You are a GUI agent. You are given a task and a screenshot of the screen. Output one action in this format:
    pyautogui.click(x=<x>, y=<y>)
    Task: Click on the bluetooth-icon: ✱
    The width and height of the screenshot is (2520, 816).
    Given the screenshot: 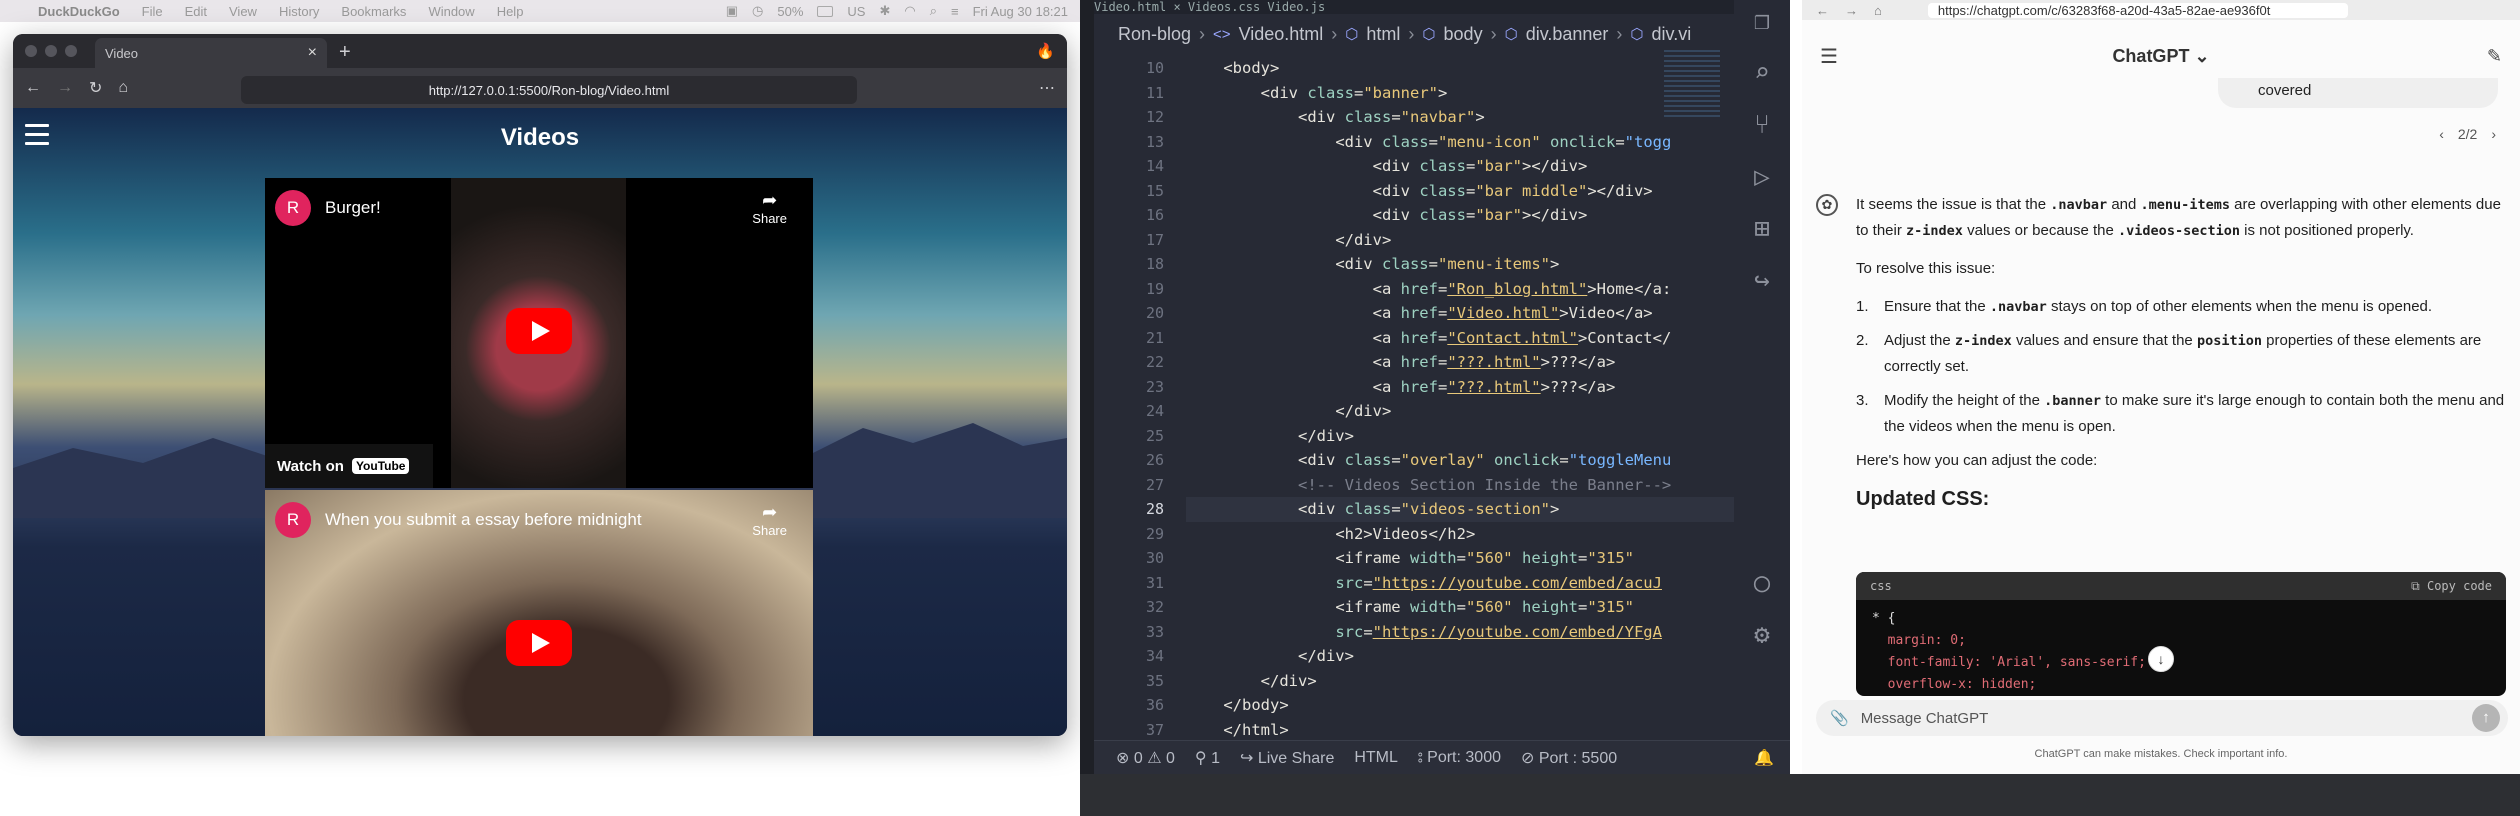 What is the action you would take?
    pyautogui.click(x=884, y=11)
    